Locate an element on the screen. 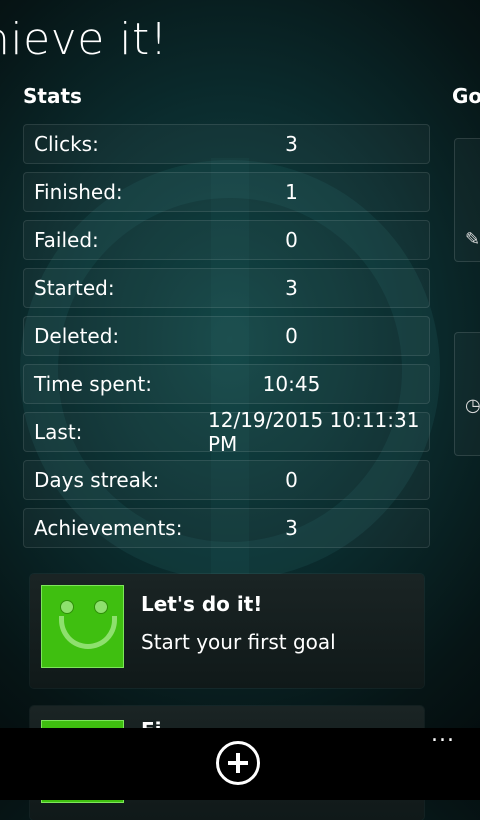 The width and height of the screenshot is (480, 820). achievement-description: Start your first goal is located at coordinates (238, 642).